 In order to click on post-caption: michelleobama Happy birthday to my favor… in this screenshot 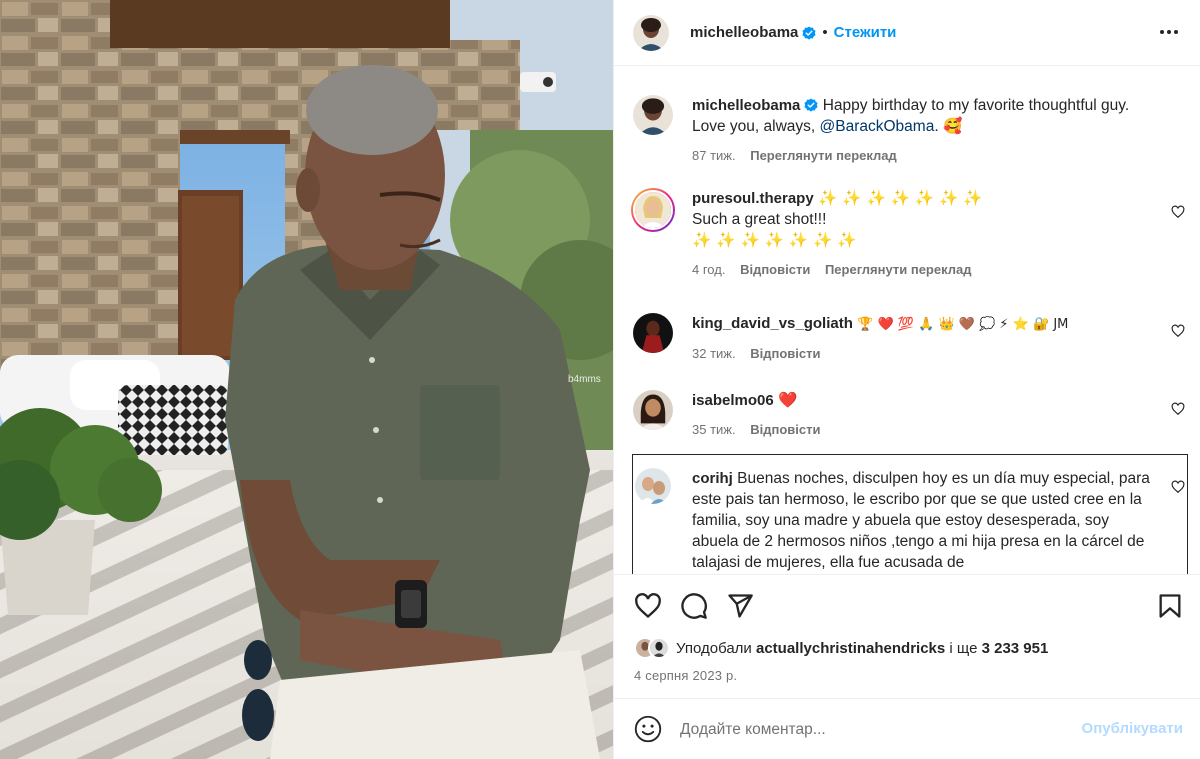, I will do `click(911, 130)`.